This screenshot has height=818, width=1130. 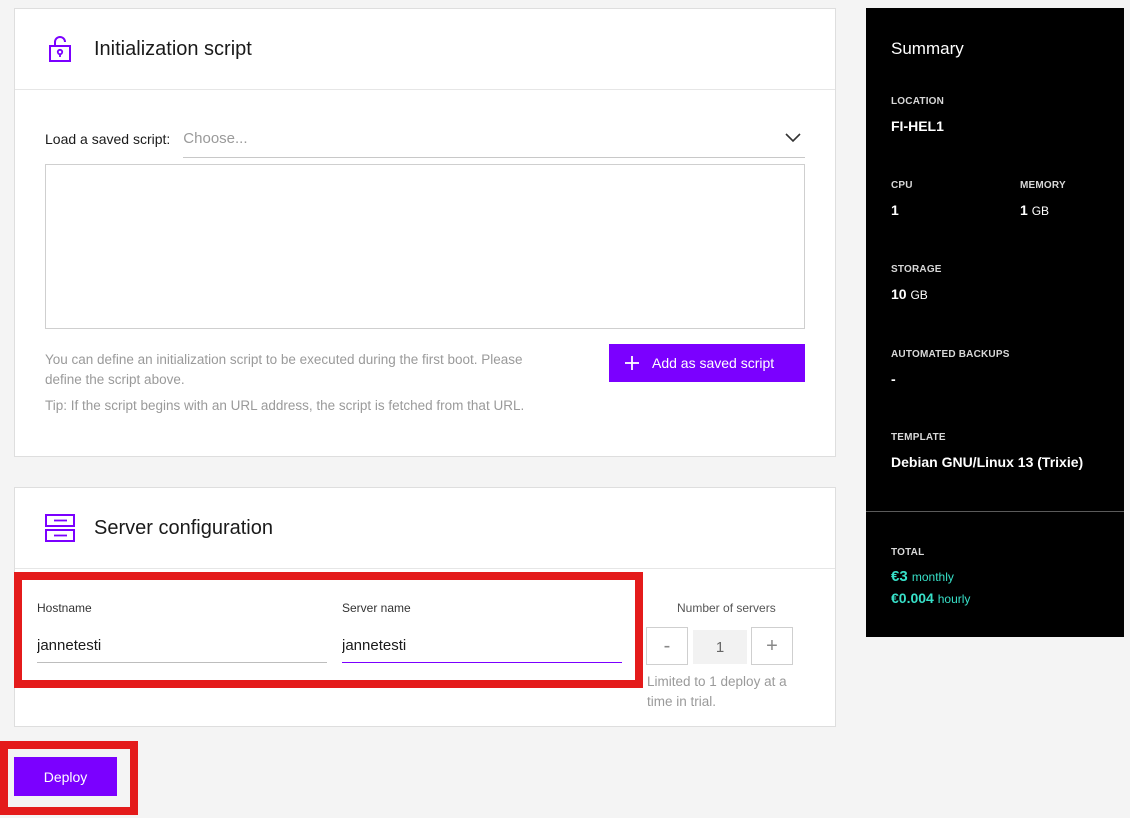 I want to click on summary-title: Summary, so click(x=927, y=48).